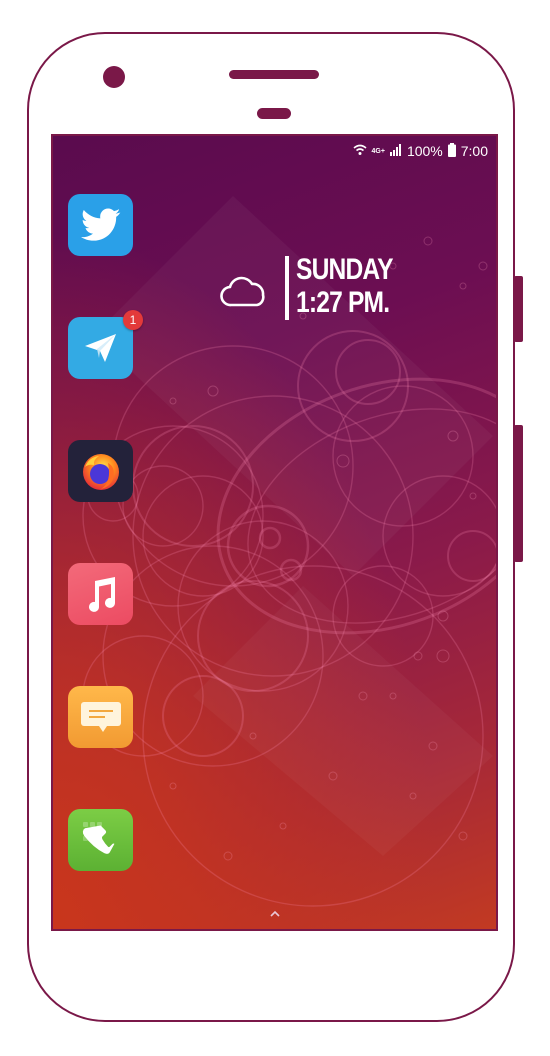 This screenshot has width=550, height=1056. I want to click on app-drawer-handle, so click(275, 913).